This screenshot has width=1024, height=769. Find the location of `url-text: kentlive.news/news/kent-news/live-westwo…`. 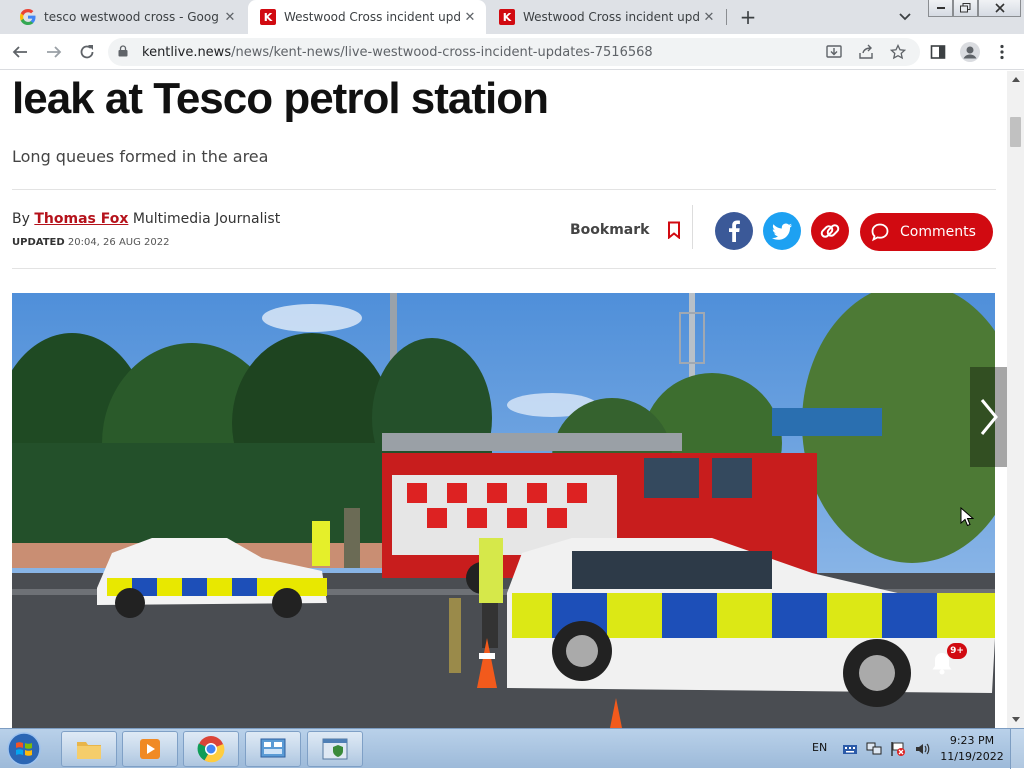

url-text: kentlive.news/news/kent-news/live-westwo… is located at coordinates (397, 52).